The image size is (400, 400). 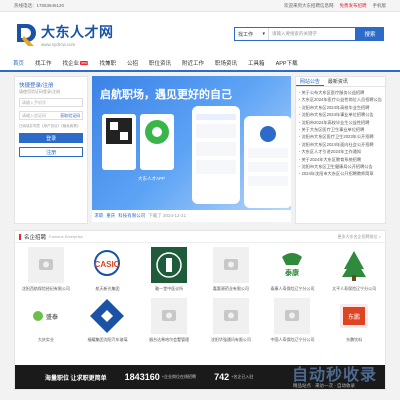 I want to click on enterprise-card: 泰康泰康人寿保险辽宁分公司, so click(x=293, y=269).